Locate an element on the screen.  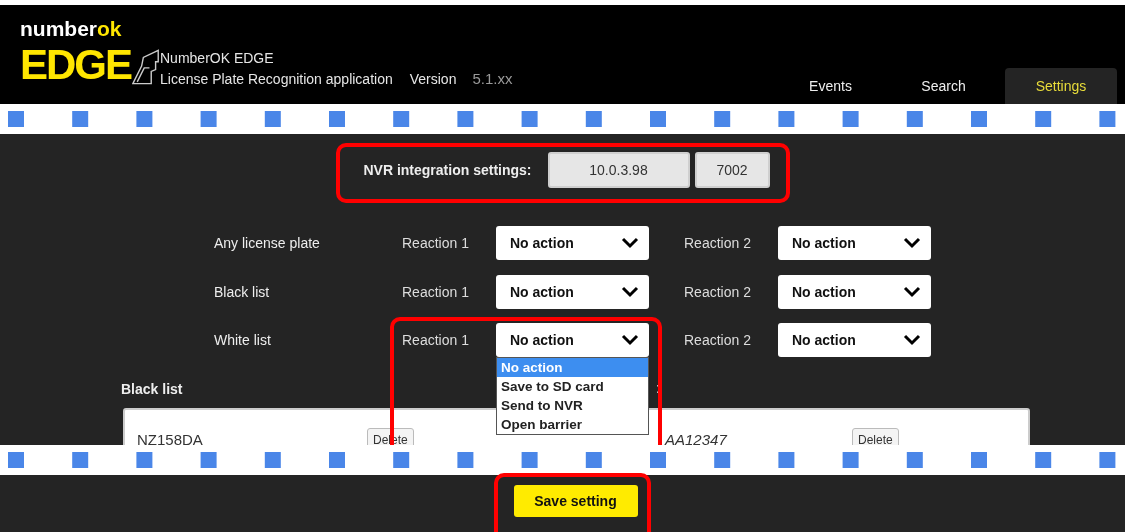
rule-label: Any license plate is located at coordinates (267, 243).